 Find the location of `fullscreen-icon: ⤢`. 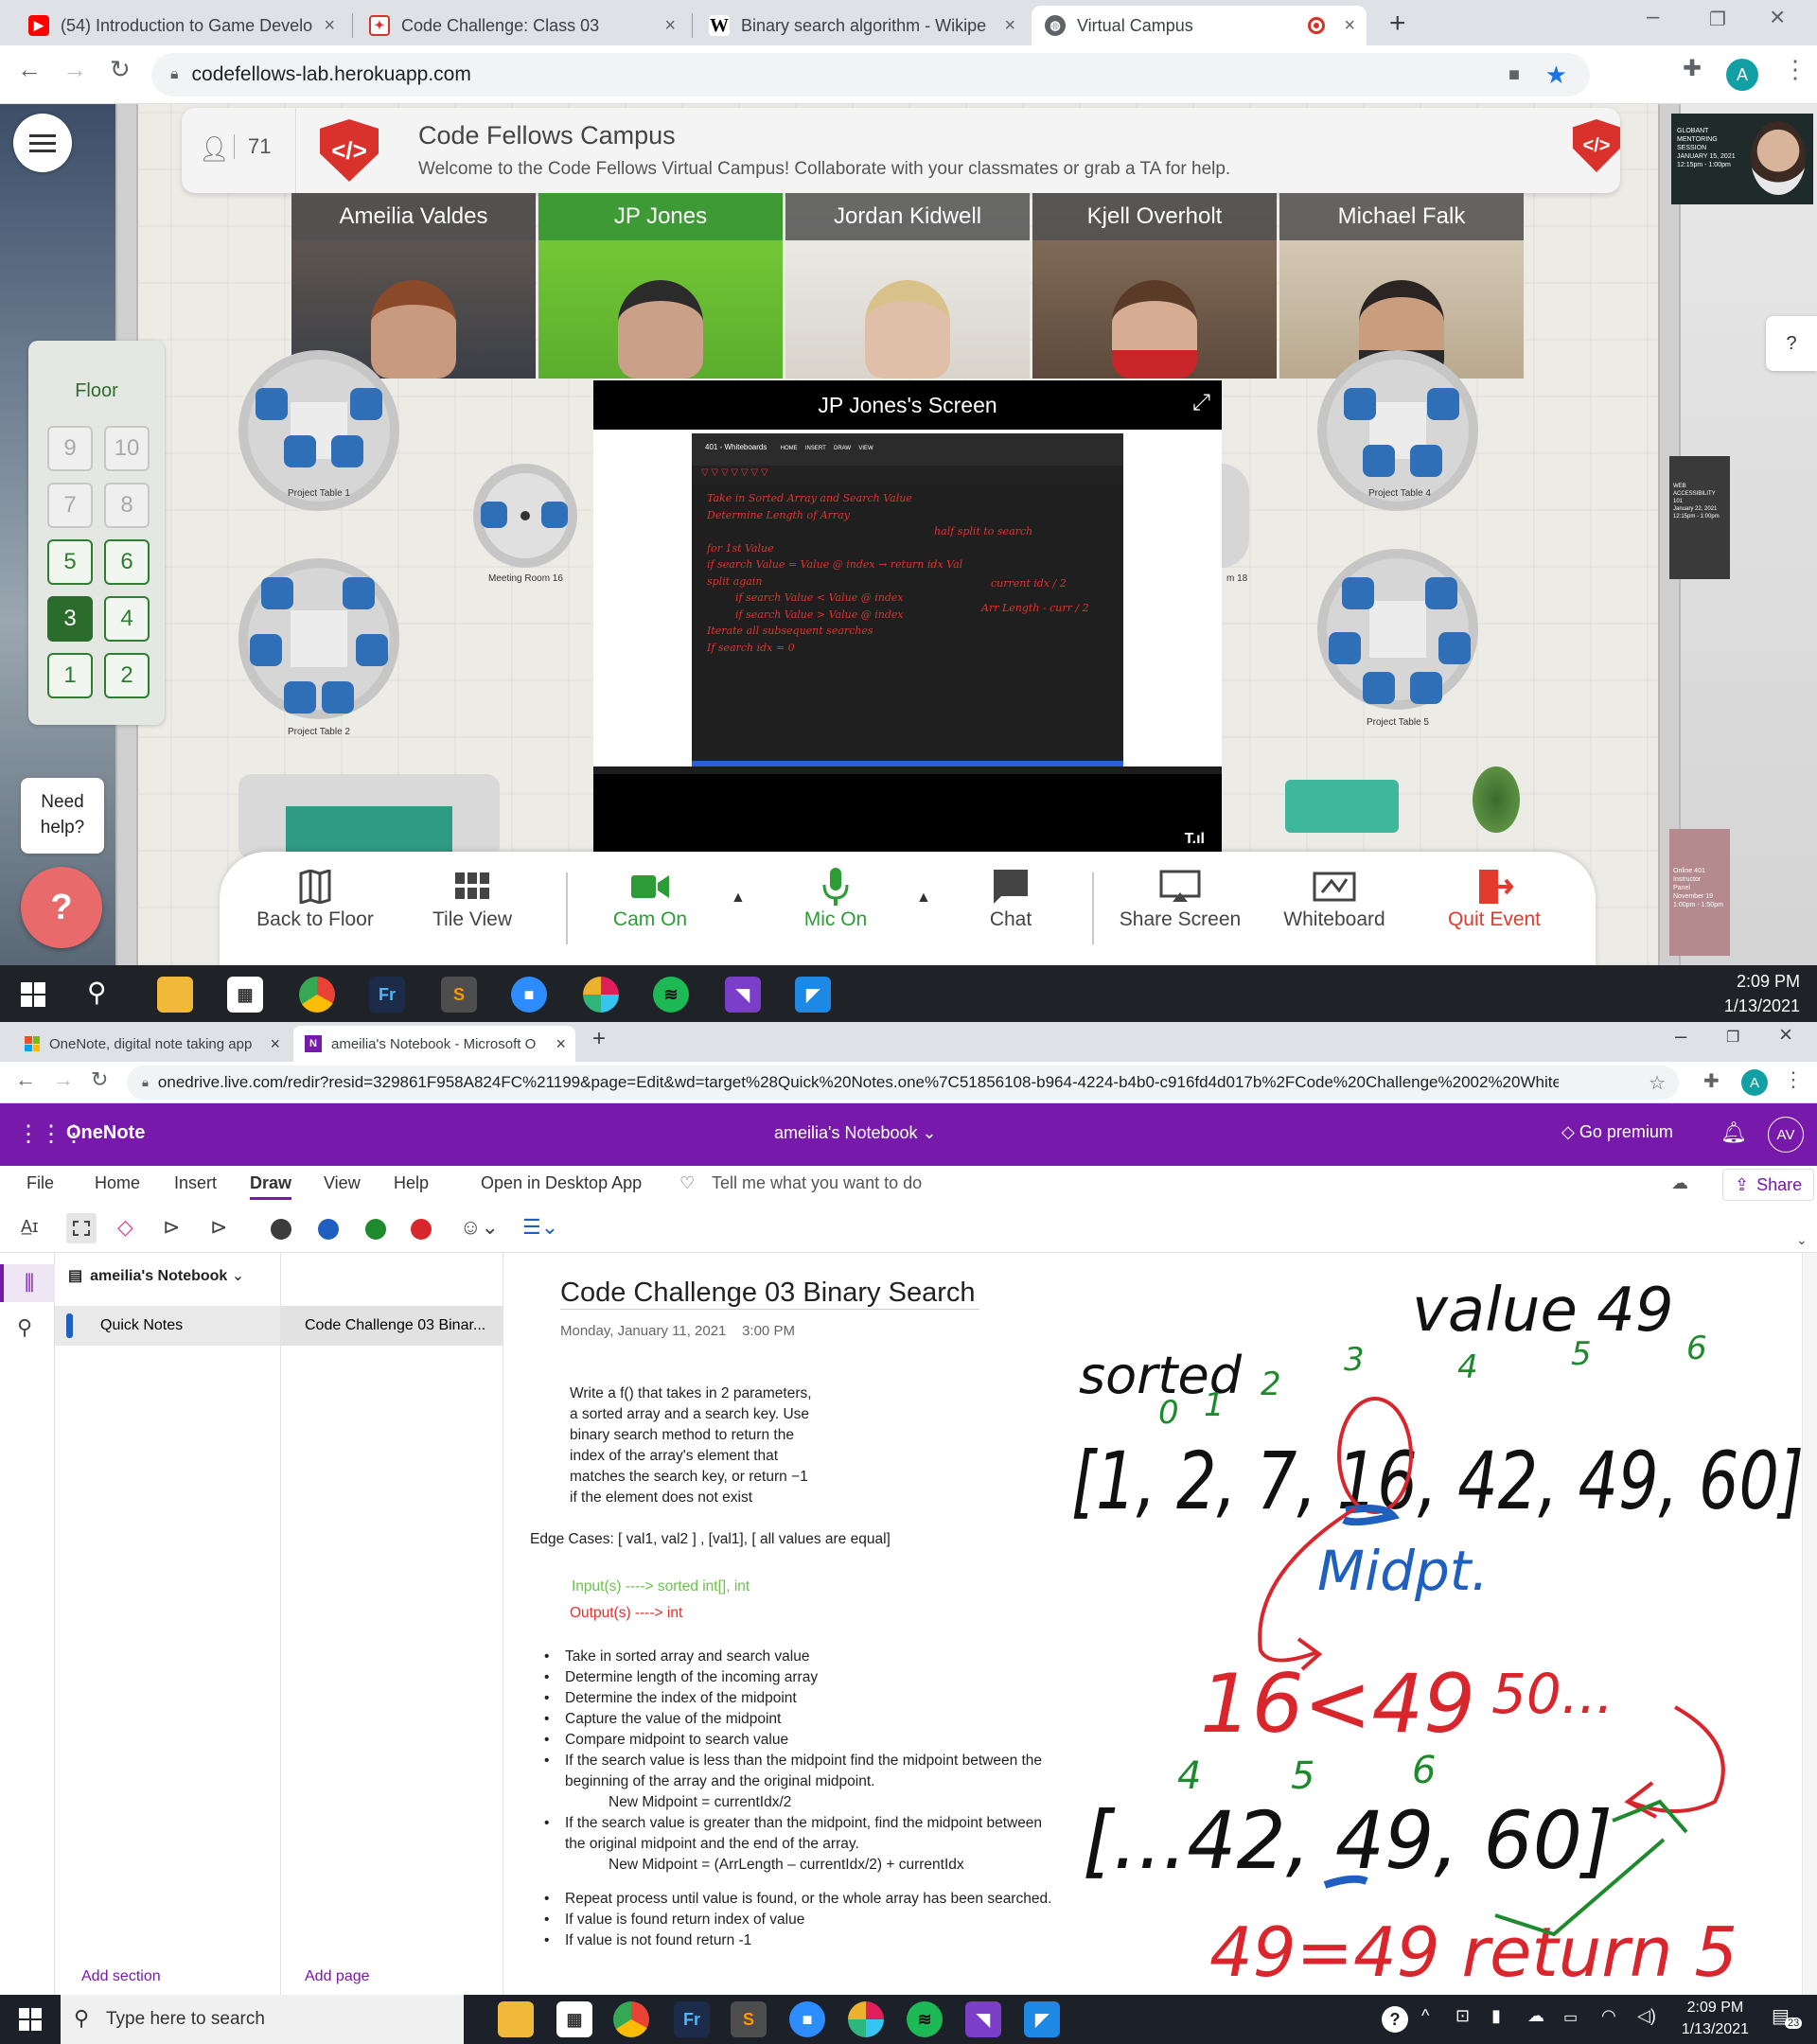

fullscreen-icon: ⤢ is located at coordinates (1201, 403).